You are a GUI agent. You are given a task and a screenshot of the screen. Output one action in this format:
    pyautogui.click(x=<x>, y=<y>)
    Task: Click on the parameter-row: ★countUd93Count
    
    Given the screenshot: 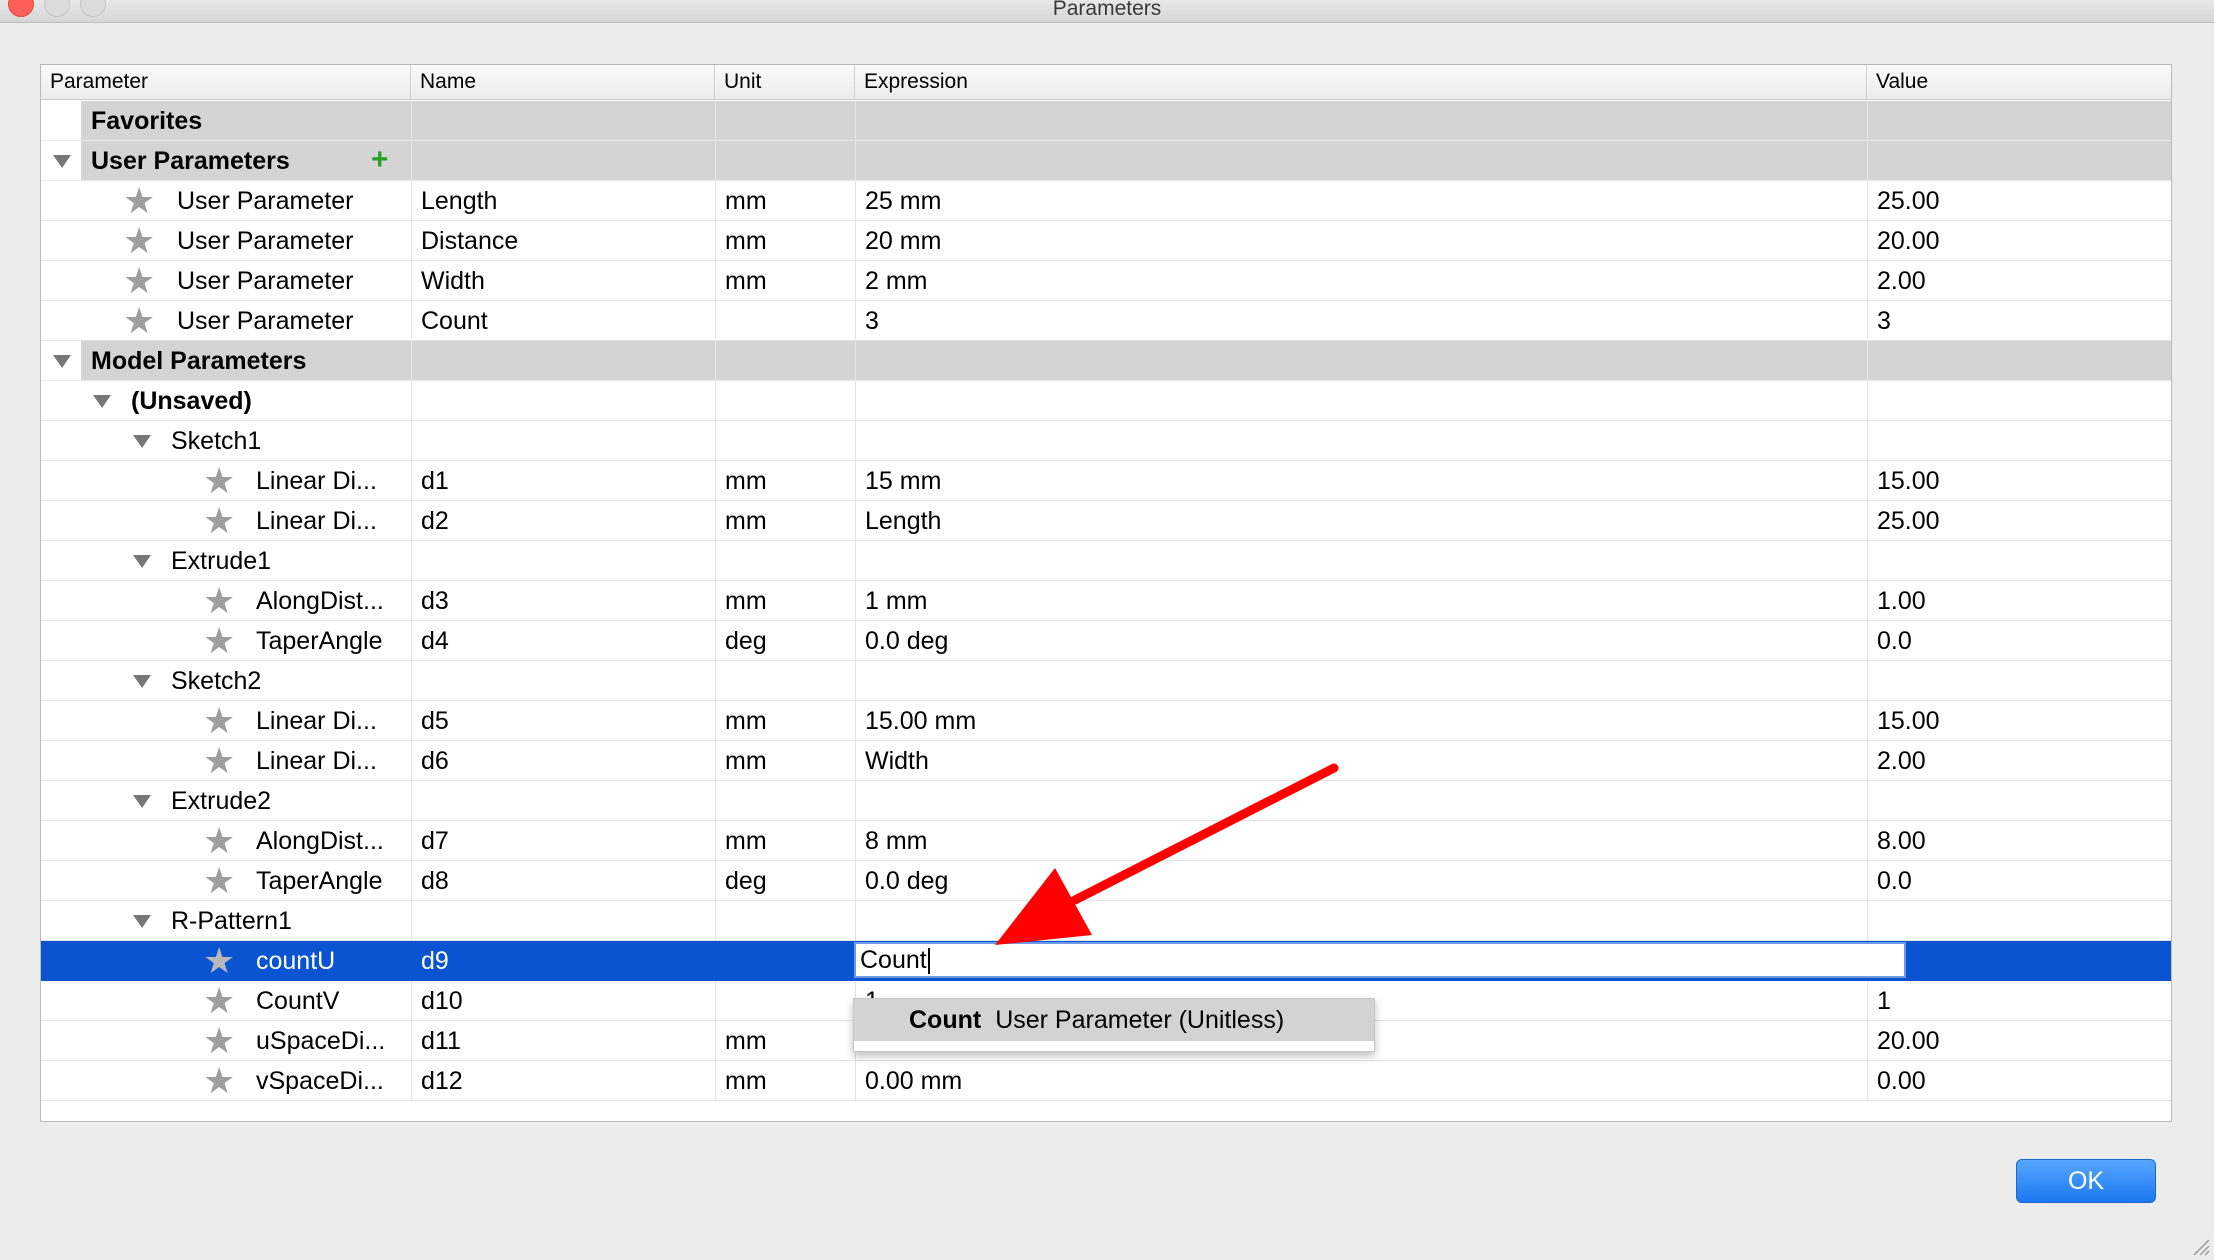 What is the action you would take?
    pyautogui.click(x=1106, y=961)
    